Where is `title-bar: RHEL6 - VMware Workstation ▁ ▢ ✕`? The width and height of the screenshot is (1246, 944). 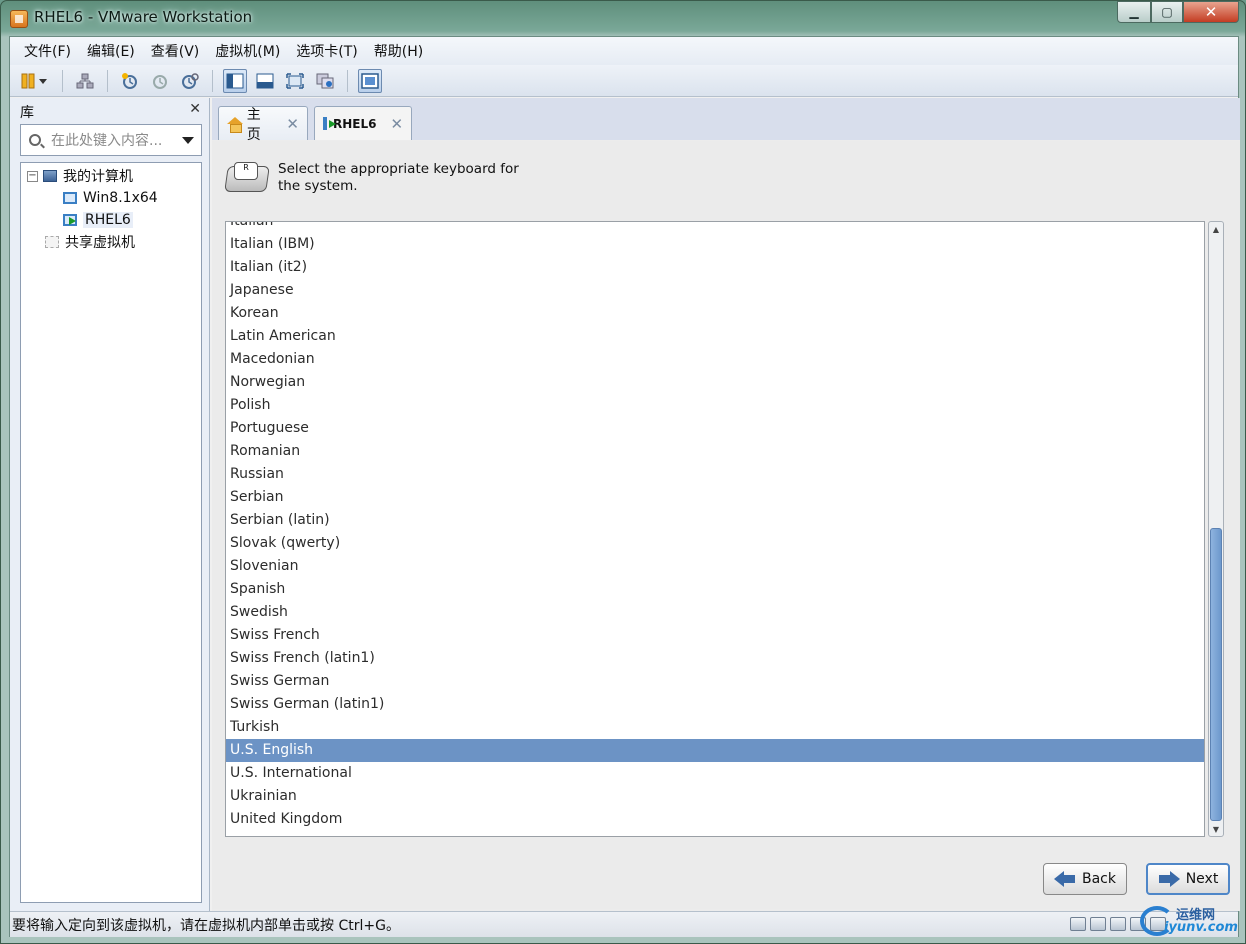
title-bar: RHEL6 - VMware Workstation ▁ ▢ ✕ is located at coordinates (623, 18).